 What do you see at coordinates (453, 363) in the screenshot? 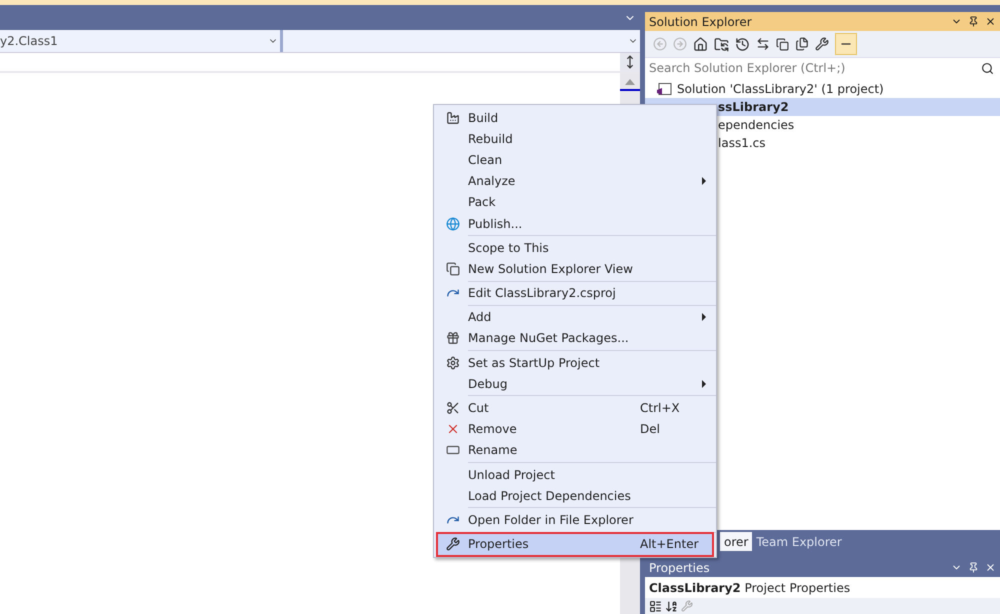
I see `gear-icon` at bounding box center [453, 363].